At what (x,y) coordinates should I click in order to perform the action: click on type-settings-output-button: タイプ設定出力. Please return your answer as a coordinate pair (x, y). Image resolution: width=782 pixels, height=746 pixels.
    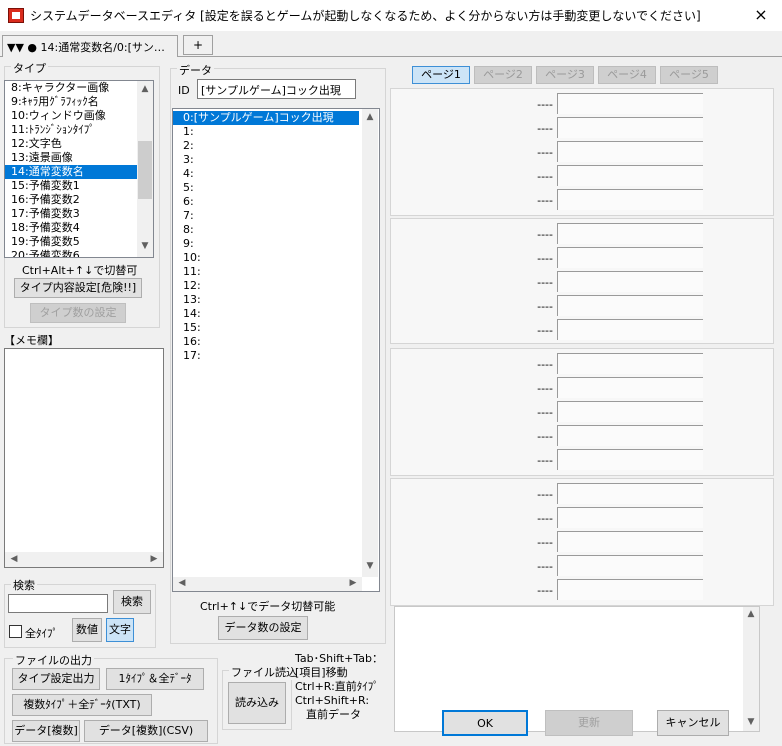
    Looking at the image, I should click on (56, 679).